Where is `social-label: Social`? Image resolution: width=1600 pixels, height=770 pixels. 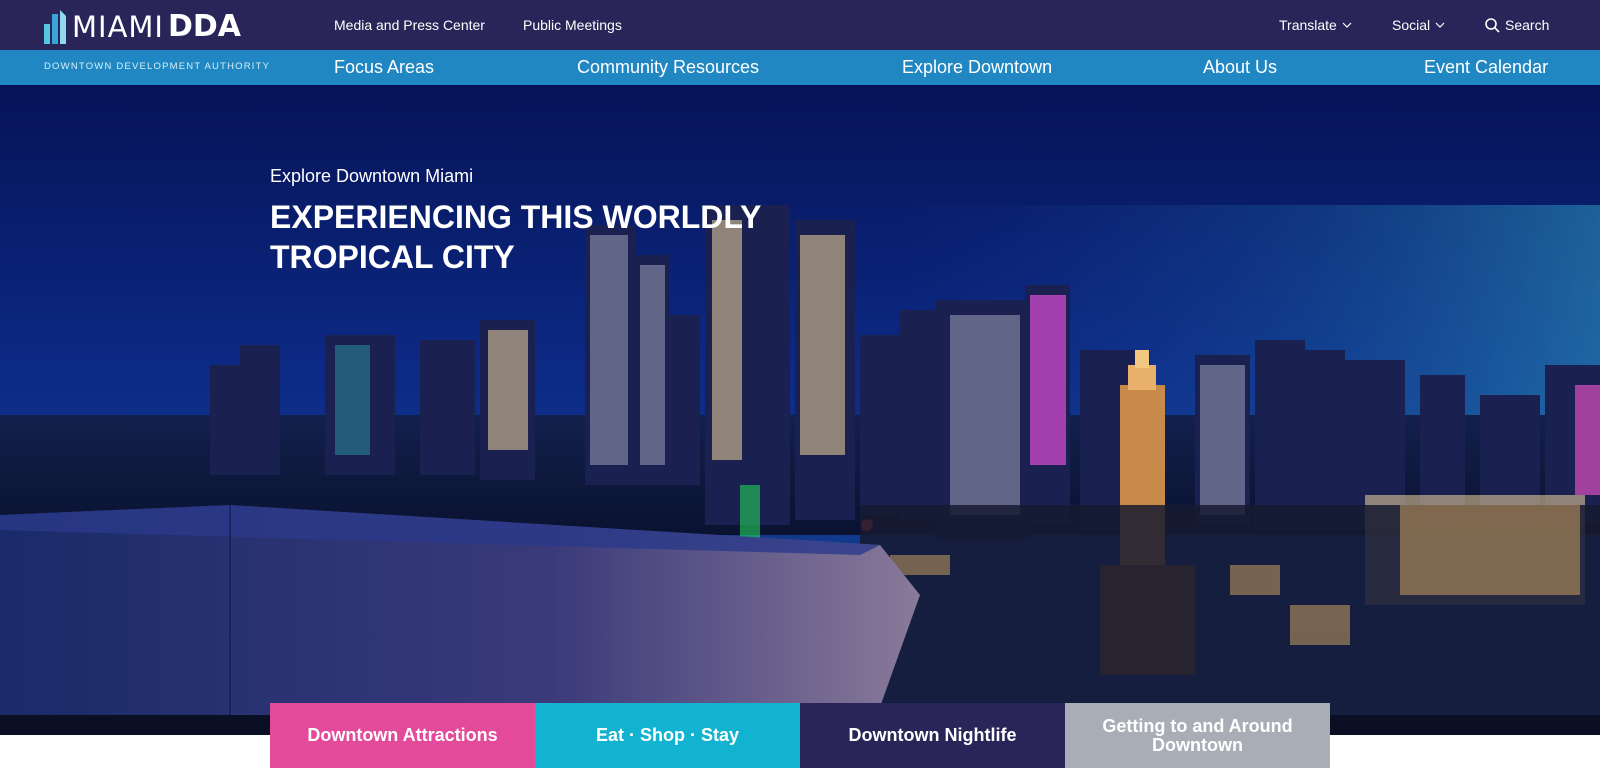 social-label: Social is located at coordinates (1411, 25).